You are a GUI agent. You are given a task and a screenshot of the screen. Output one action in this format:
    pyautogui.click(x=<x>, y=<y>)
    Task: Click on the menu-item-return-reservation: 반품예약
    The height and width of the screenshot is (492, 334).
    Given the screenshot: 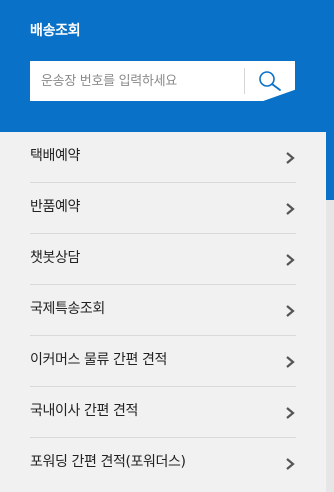 What is the action you would take?
    pyautogui.click(x=163, y=208)
    